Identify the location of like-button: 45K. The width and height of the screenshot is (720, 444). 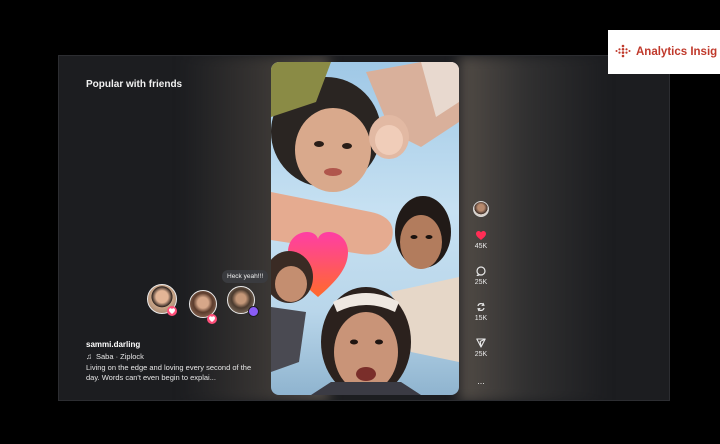
(481, 240).